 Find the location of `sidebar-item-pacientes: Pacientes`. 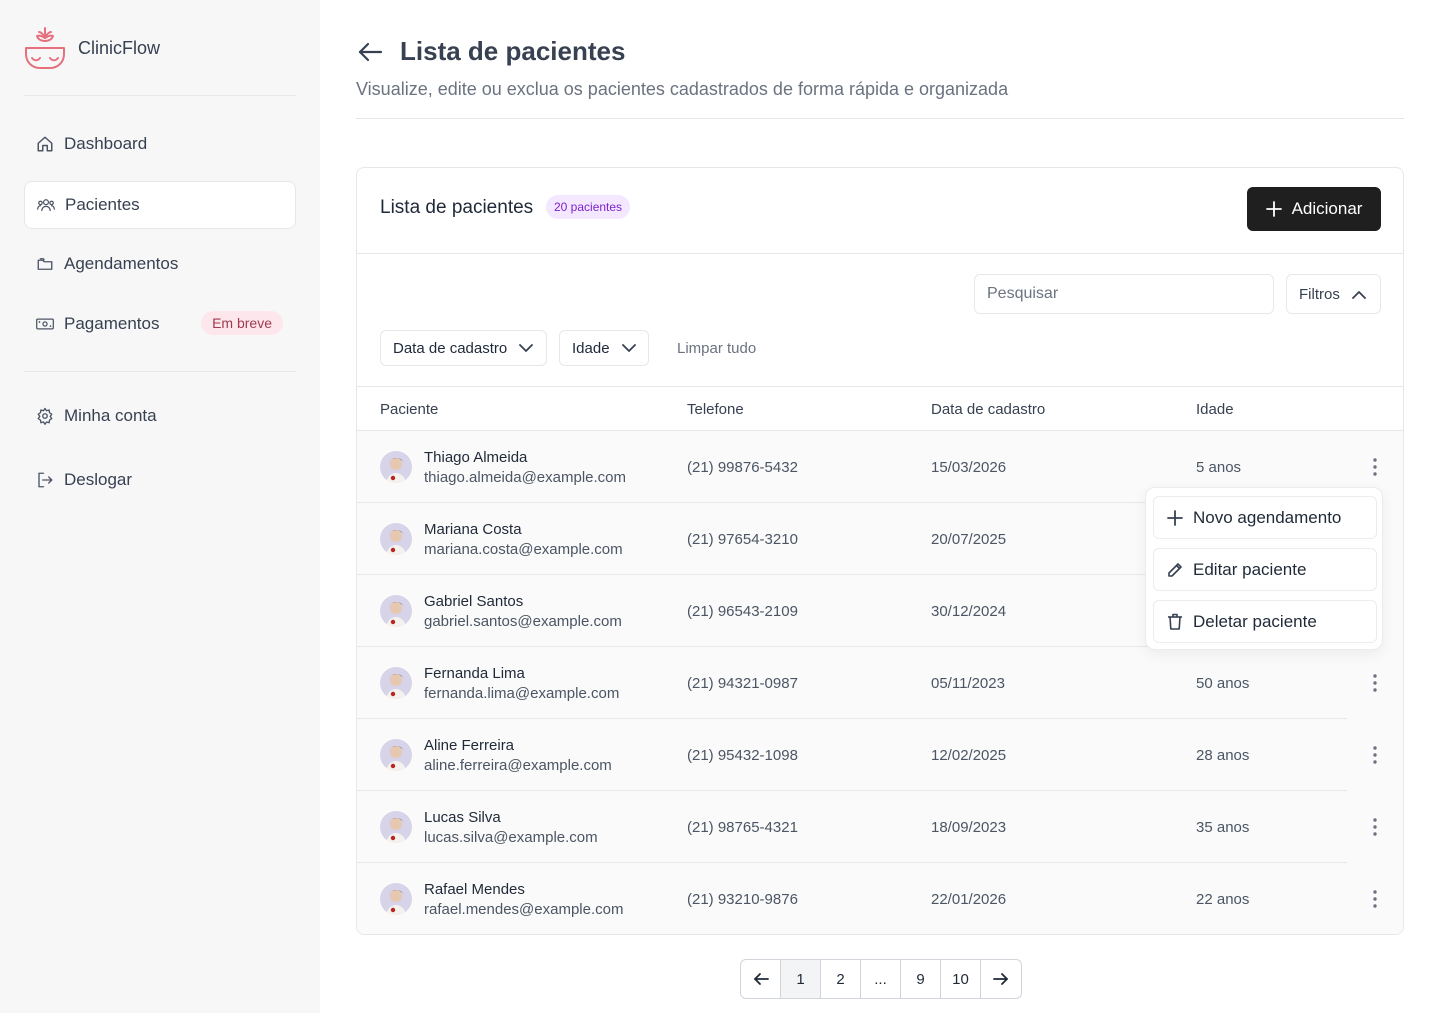

sidebar-item-pacientes: Pacientes is located at coordinates (160, 205).